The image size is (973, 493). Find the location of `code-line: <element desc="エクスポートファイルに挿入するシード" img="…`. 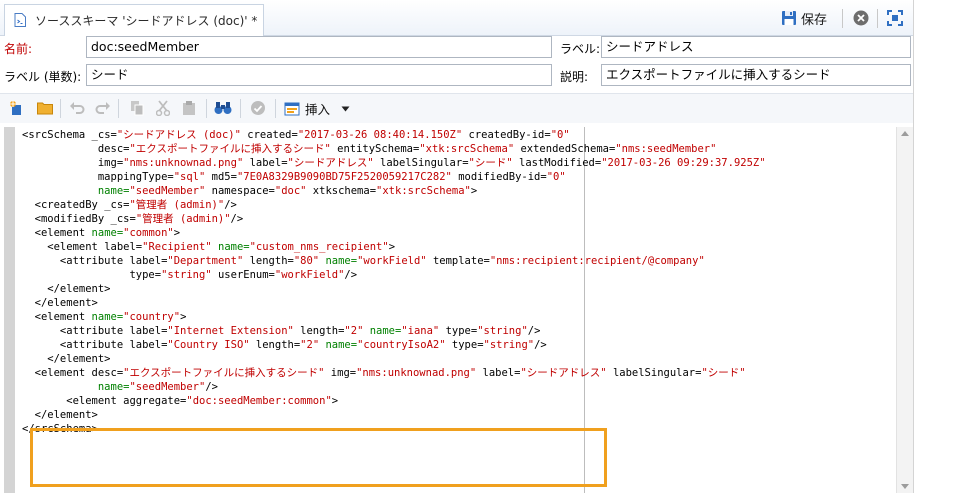

code-line: <element desc="エクスポートファイルに挿入するシード" img="… is located at coordinates (384, 373).